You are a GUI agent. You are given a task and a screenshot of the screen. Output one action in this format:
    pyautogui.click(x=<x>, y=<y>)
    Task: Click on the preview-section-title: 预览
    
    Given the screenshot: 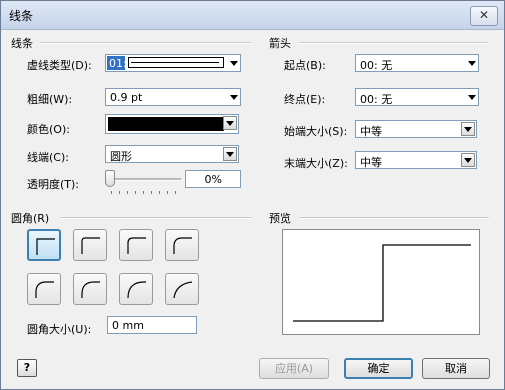 What is the action you would take?
    pyautogui.click(x=280, y=218)
    